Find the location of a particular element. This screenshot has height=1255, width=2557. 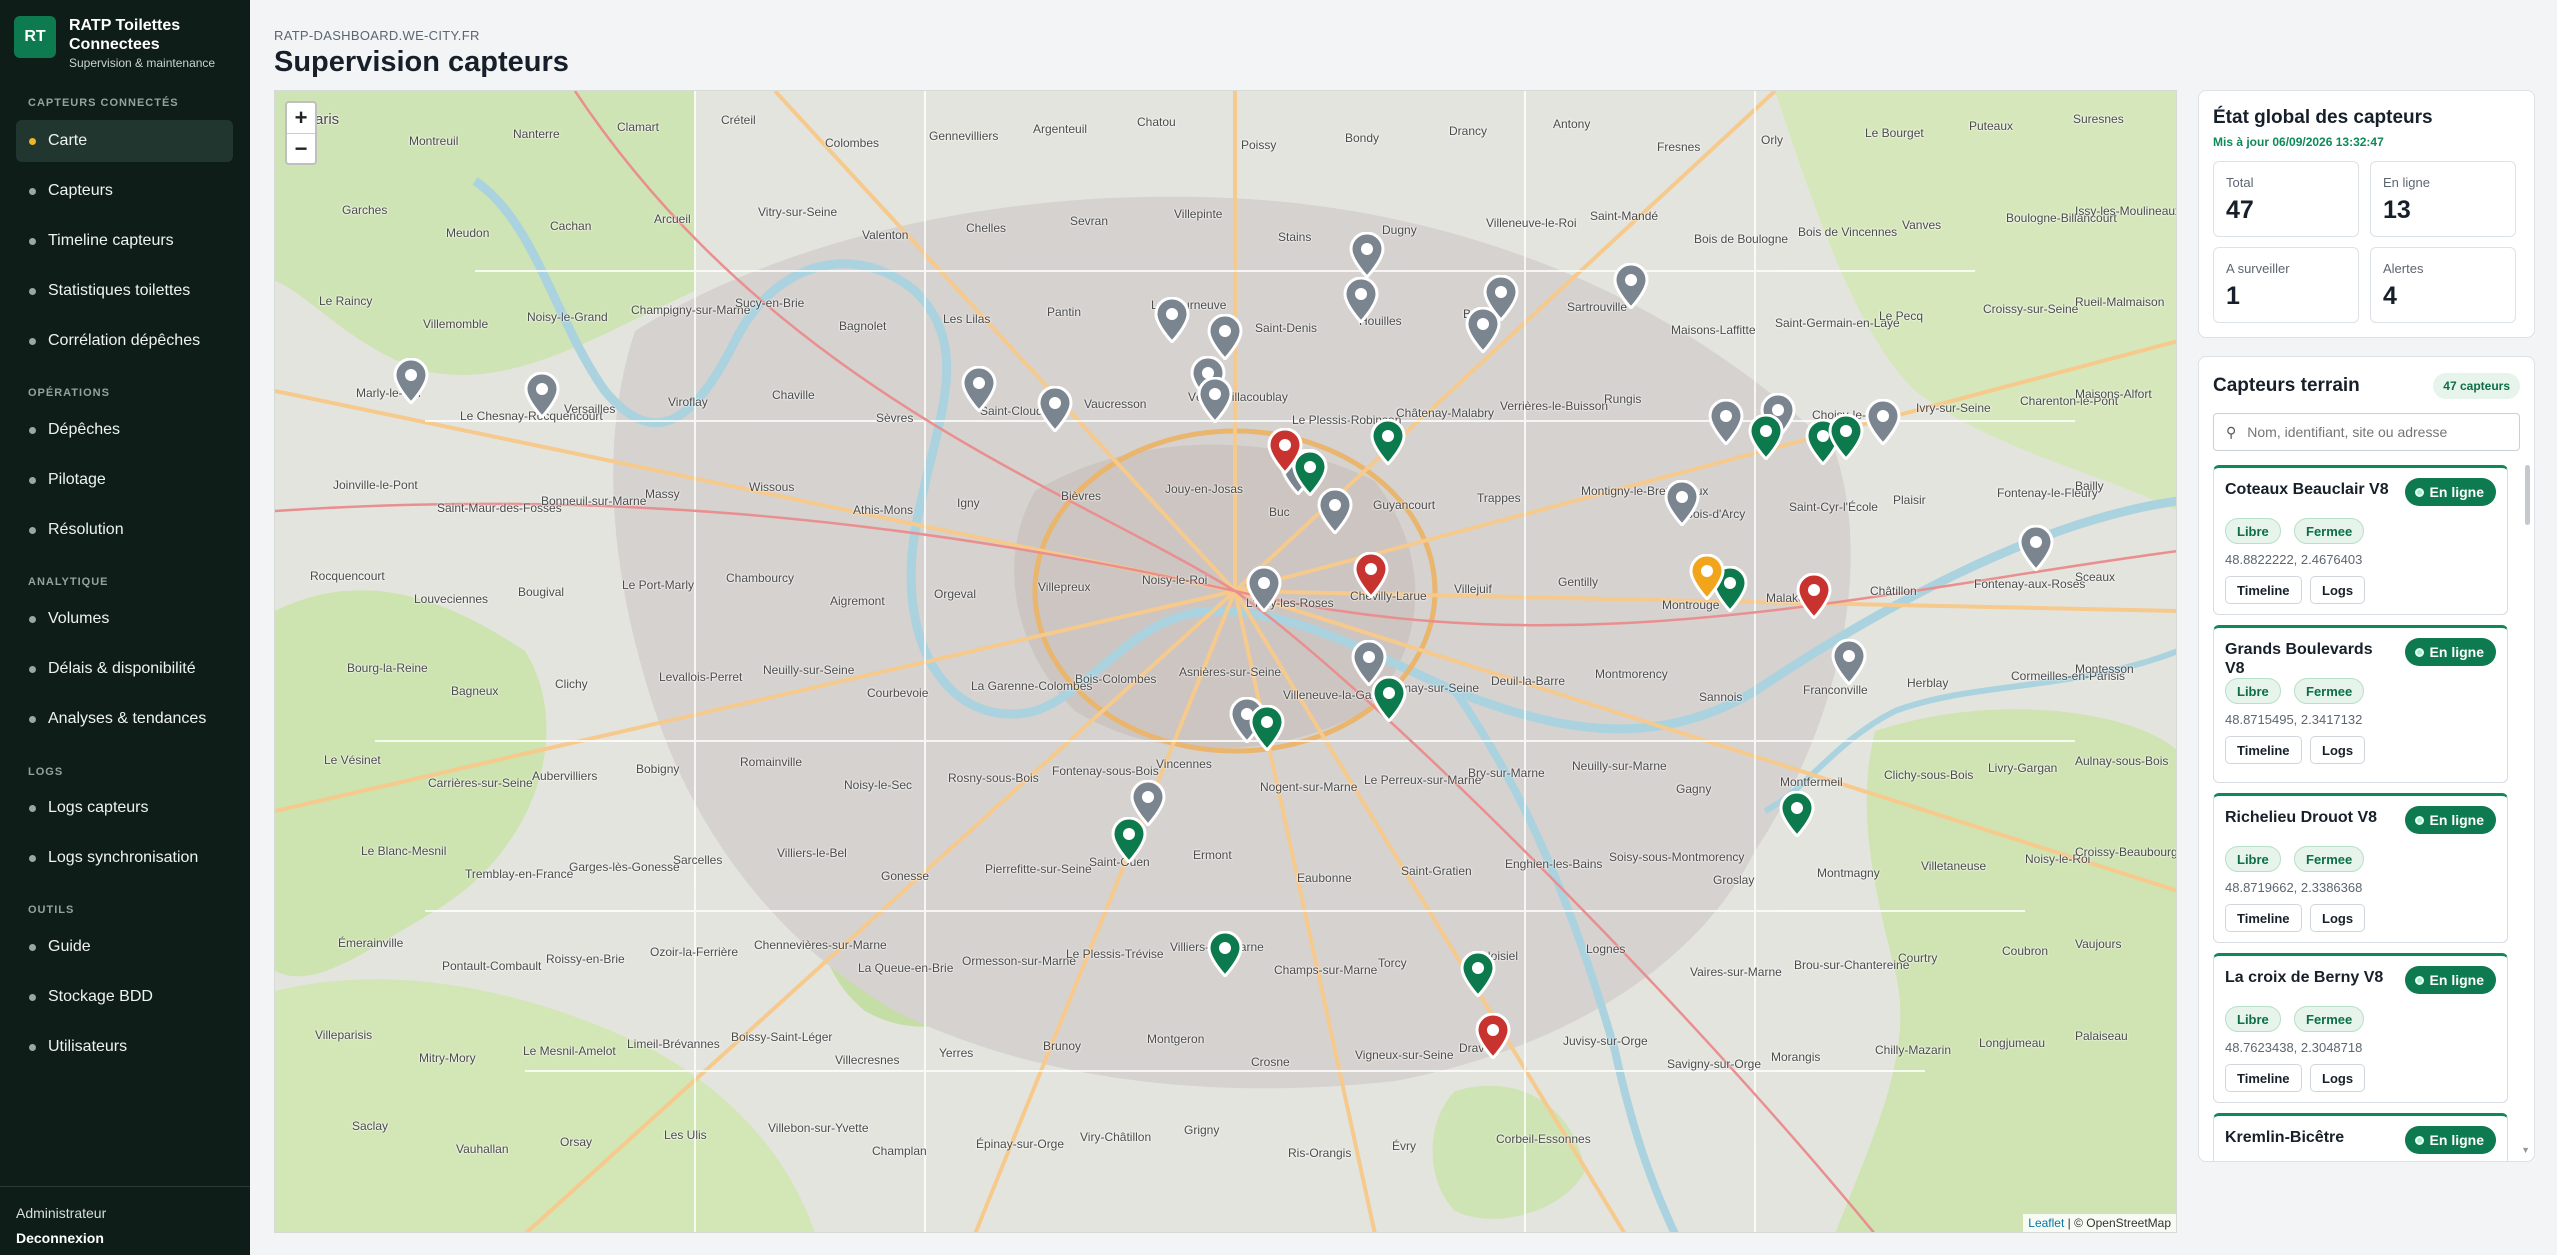

scroll-down-icon: ▼ is located at coordinates (2525, 1150).